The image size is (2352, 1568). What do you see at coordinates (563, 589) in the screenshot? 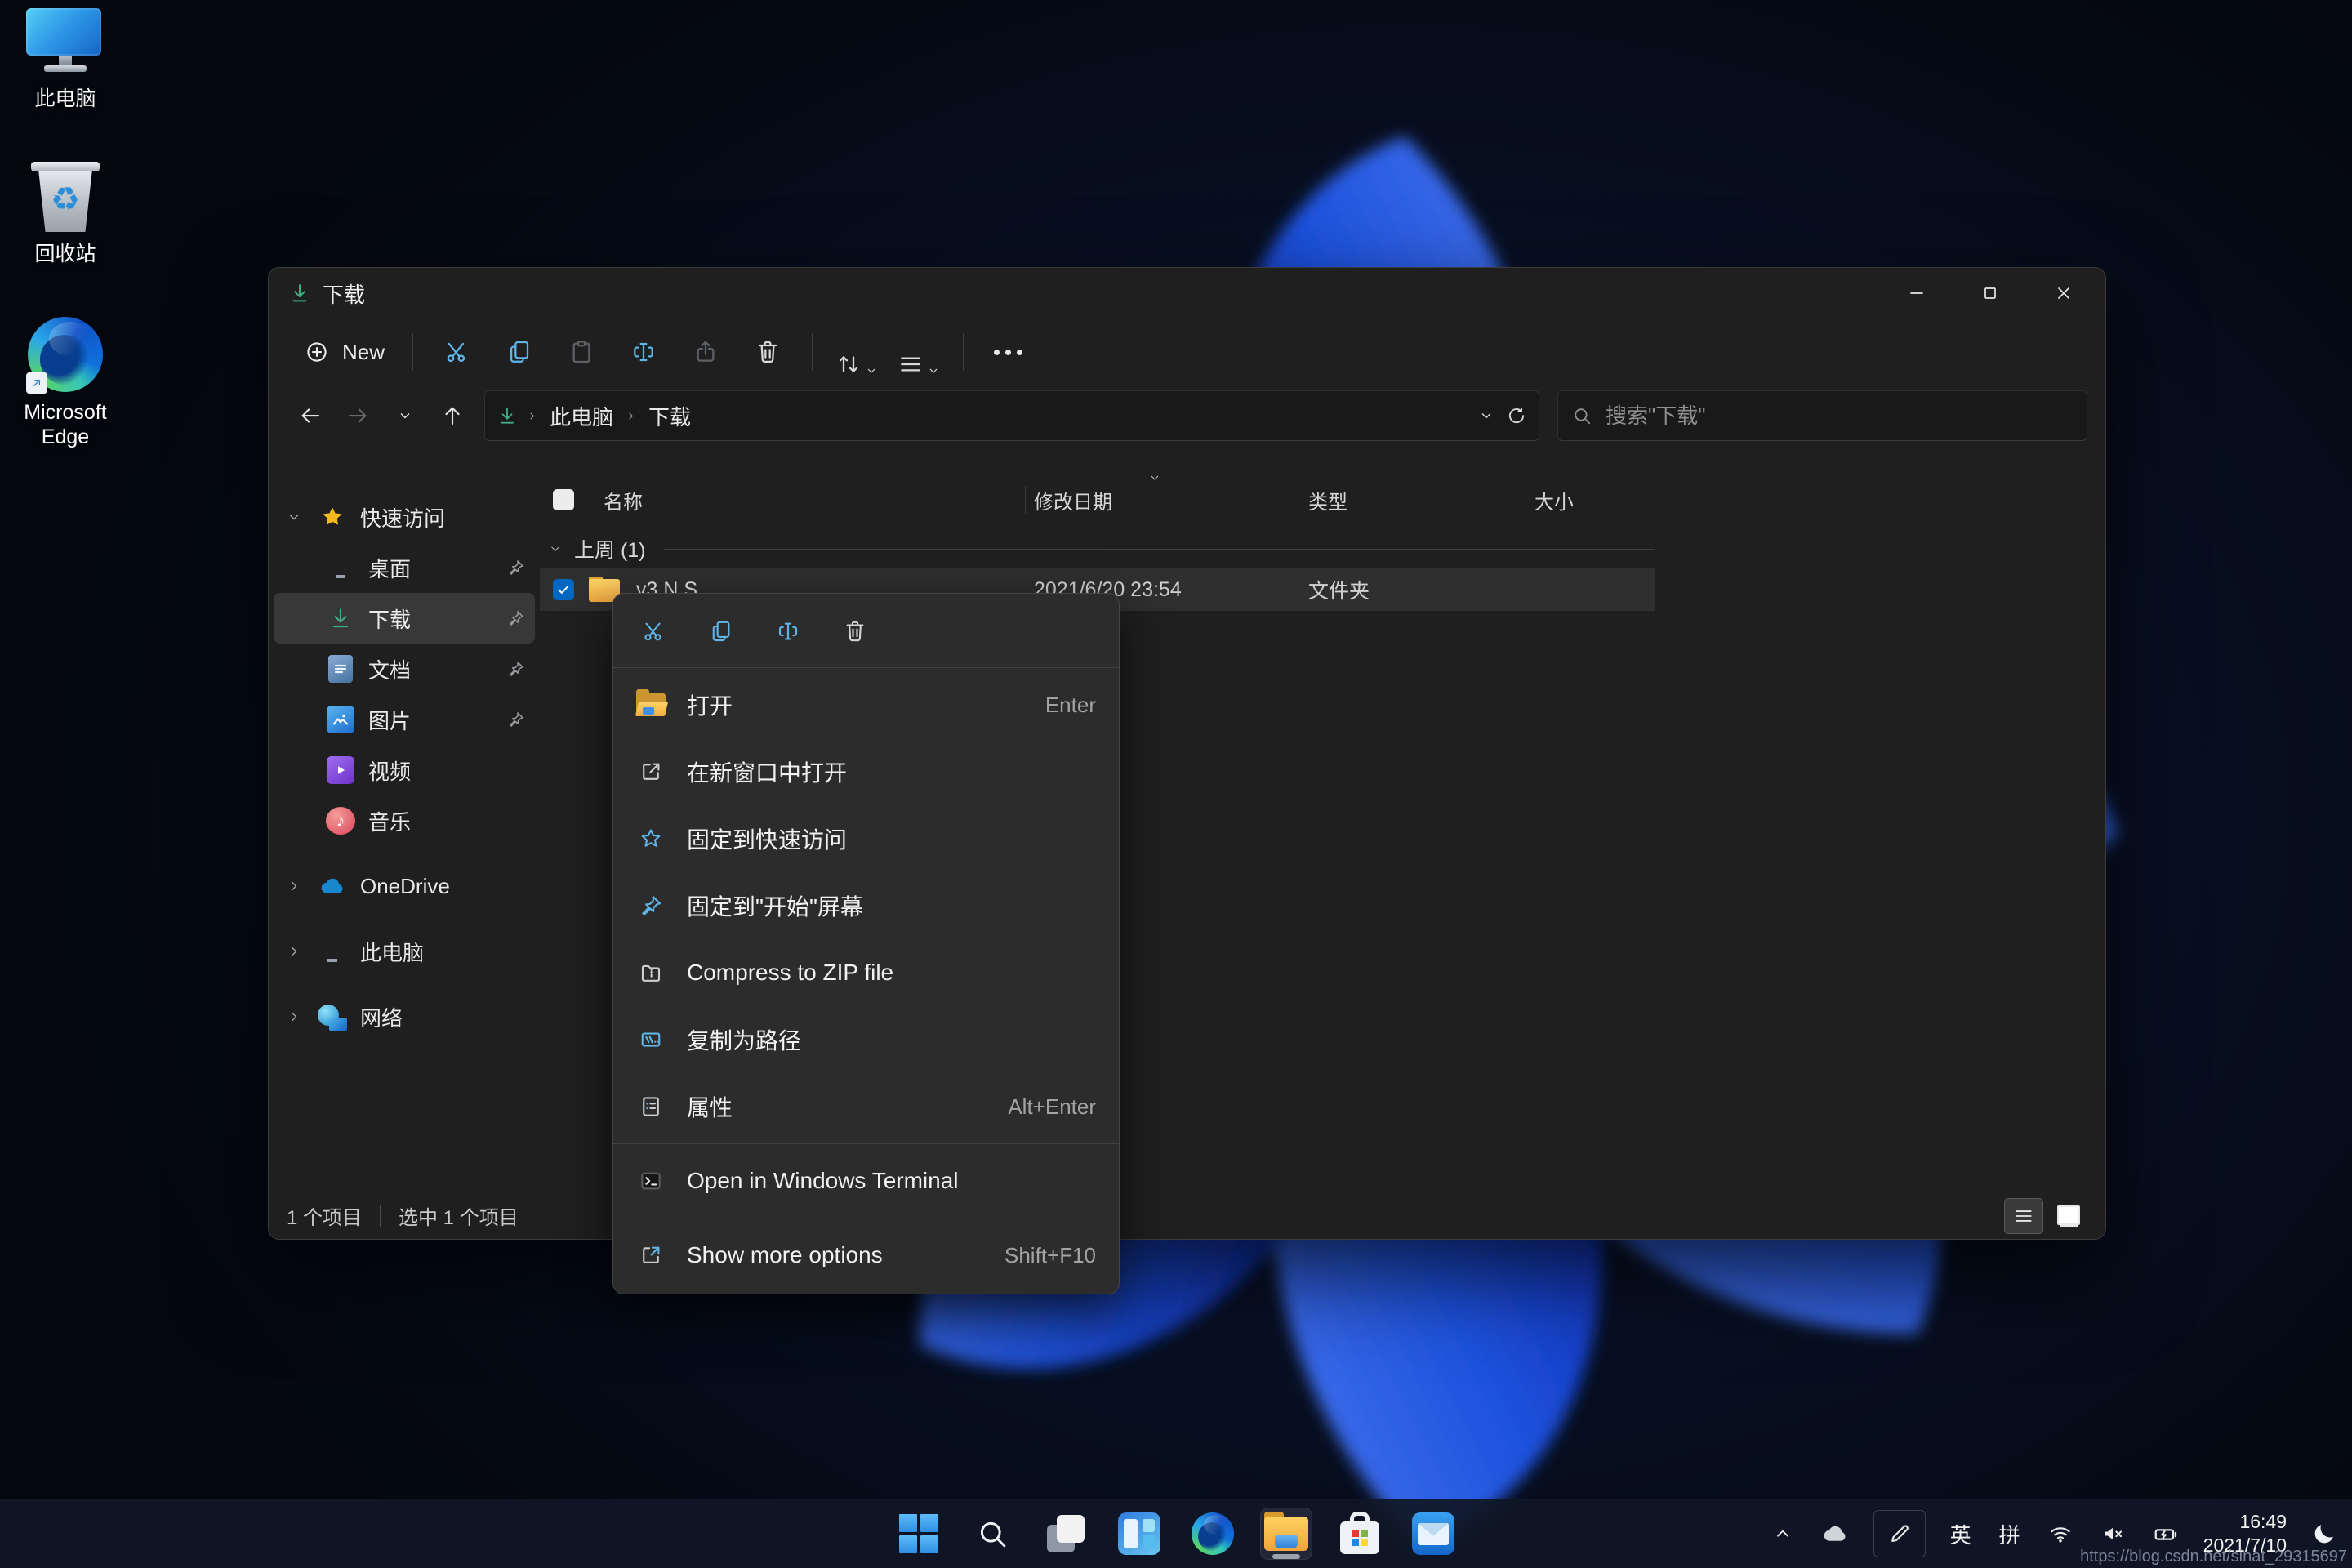
I see `row-checkbox-checked` at bounding box center [563, 589].